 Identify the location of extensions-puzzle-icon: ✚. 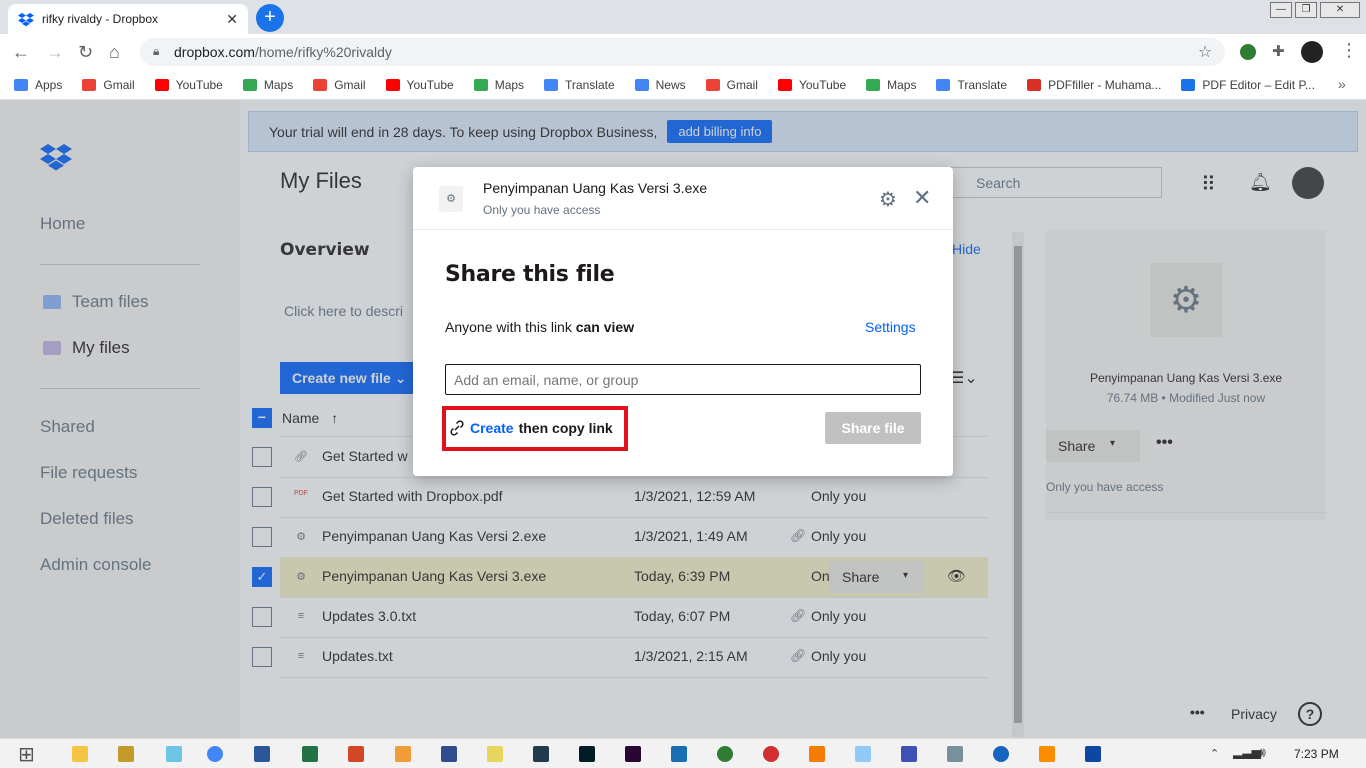
(1278, 51).